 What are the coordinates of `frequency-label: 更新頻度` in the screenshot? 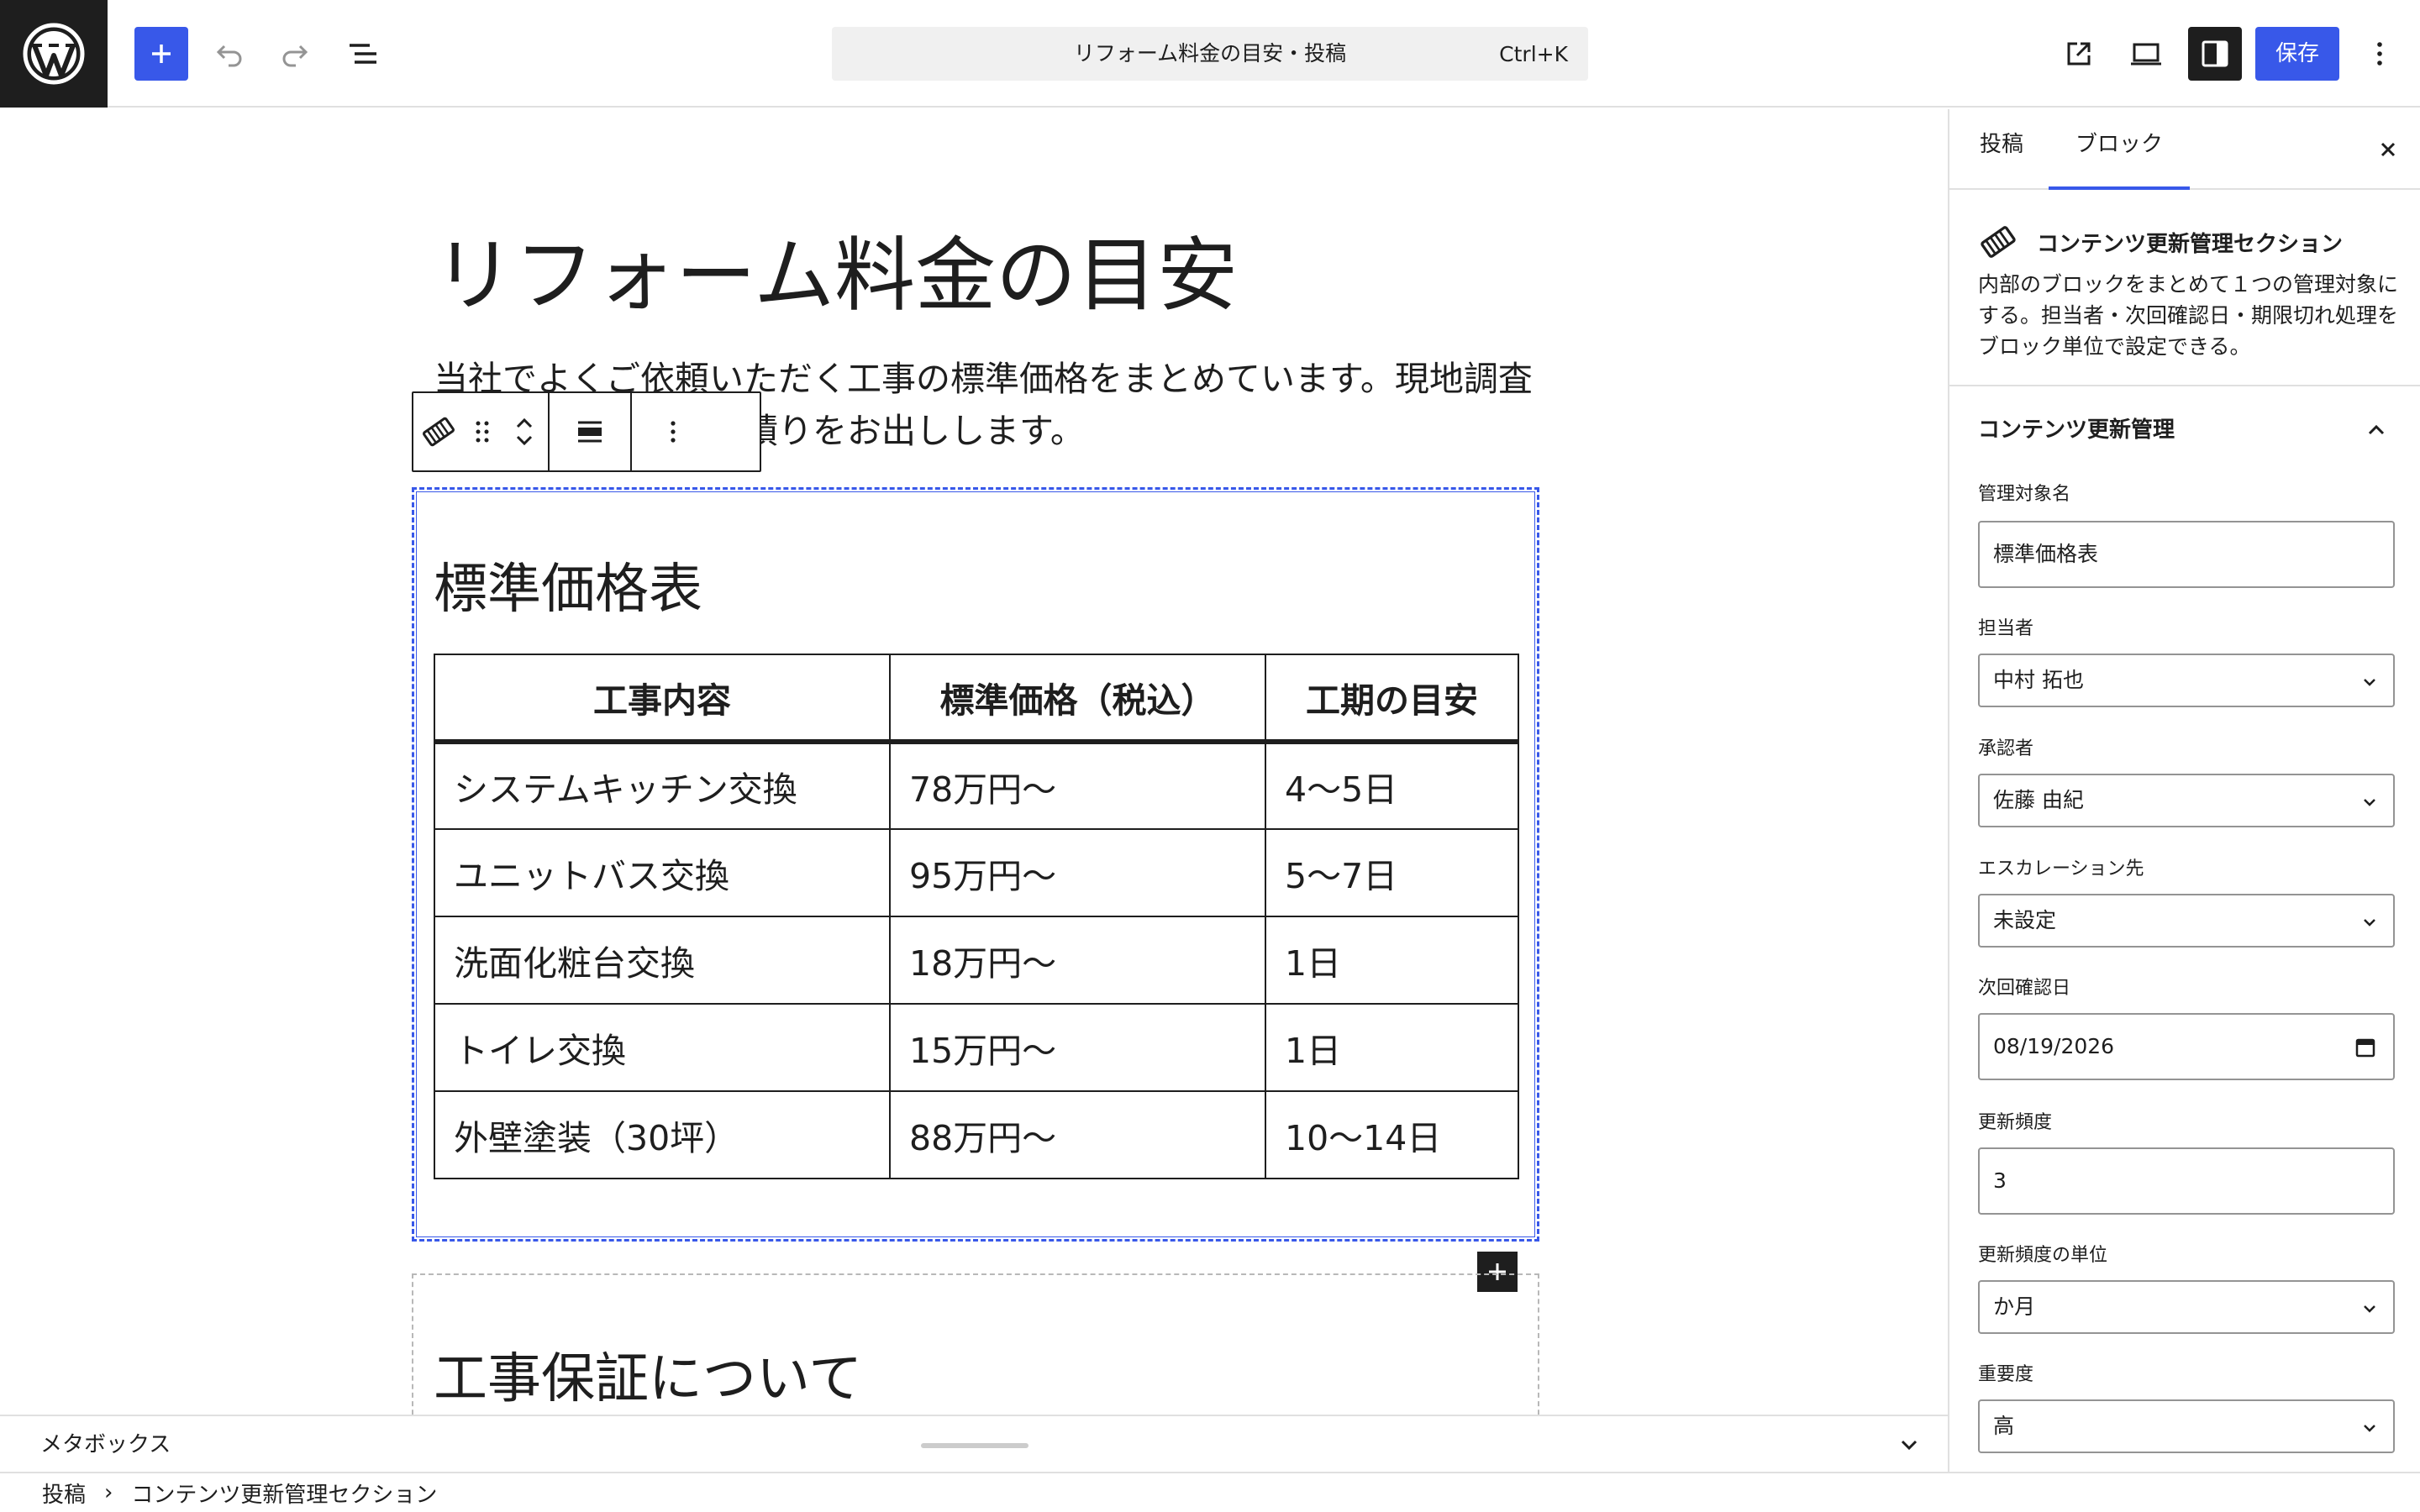 It's located at (2015, 1122).